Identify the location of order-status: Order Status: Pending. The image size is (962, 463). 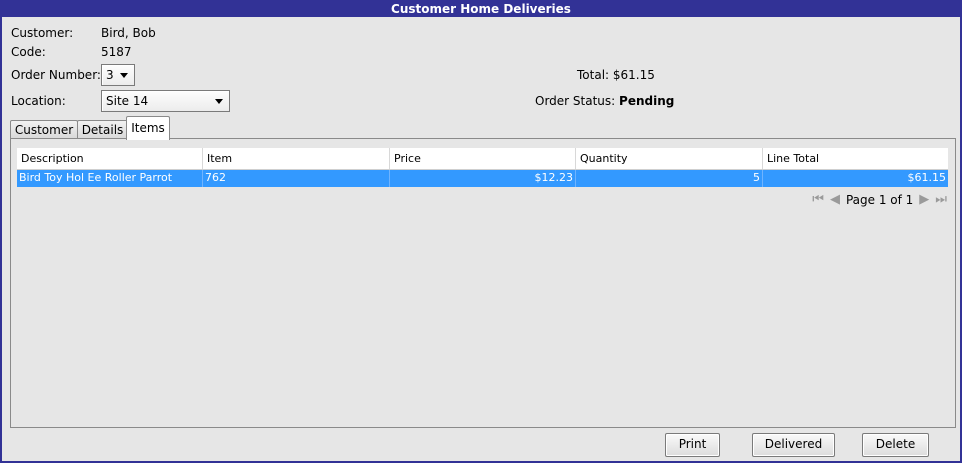
(604, 101).